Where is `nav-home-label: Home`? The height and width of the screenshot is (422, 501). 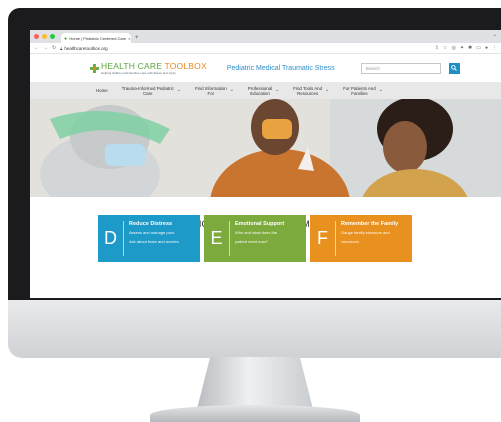
nav-home-label: Home is located at coordinates (102, 90).